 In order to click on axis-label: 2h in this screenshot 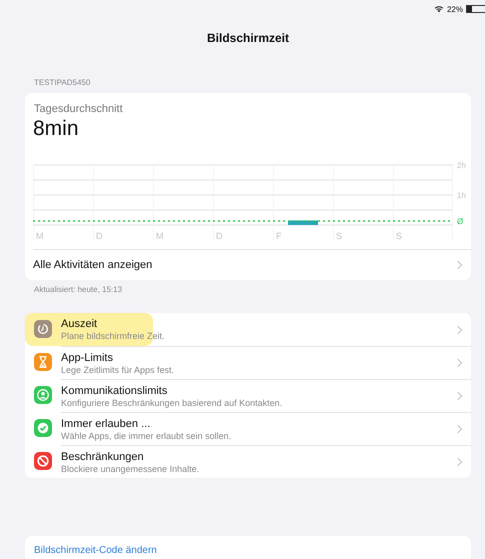, I will do `click(461, 165)`.